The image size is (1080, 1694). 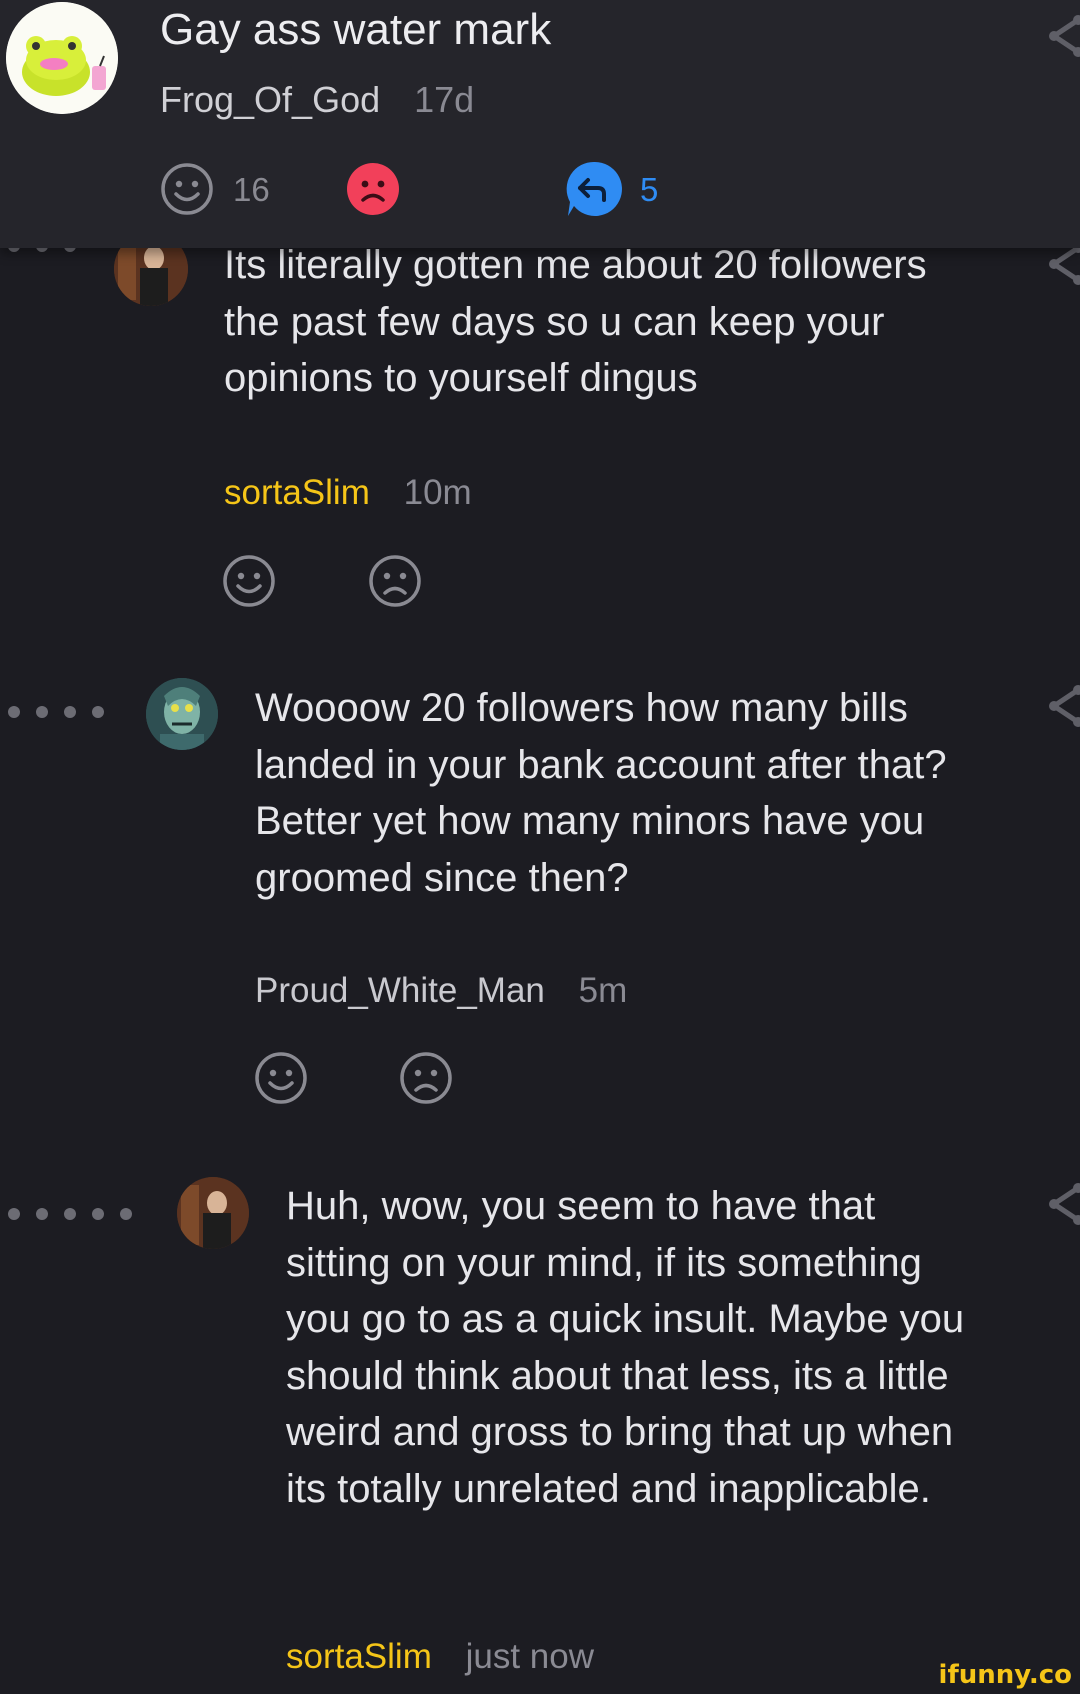 I want to click on post-byline: Frog_Of_God 17d, so click(x=317, y=100).